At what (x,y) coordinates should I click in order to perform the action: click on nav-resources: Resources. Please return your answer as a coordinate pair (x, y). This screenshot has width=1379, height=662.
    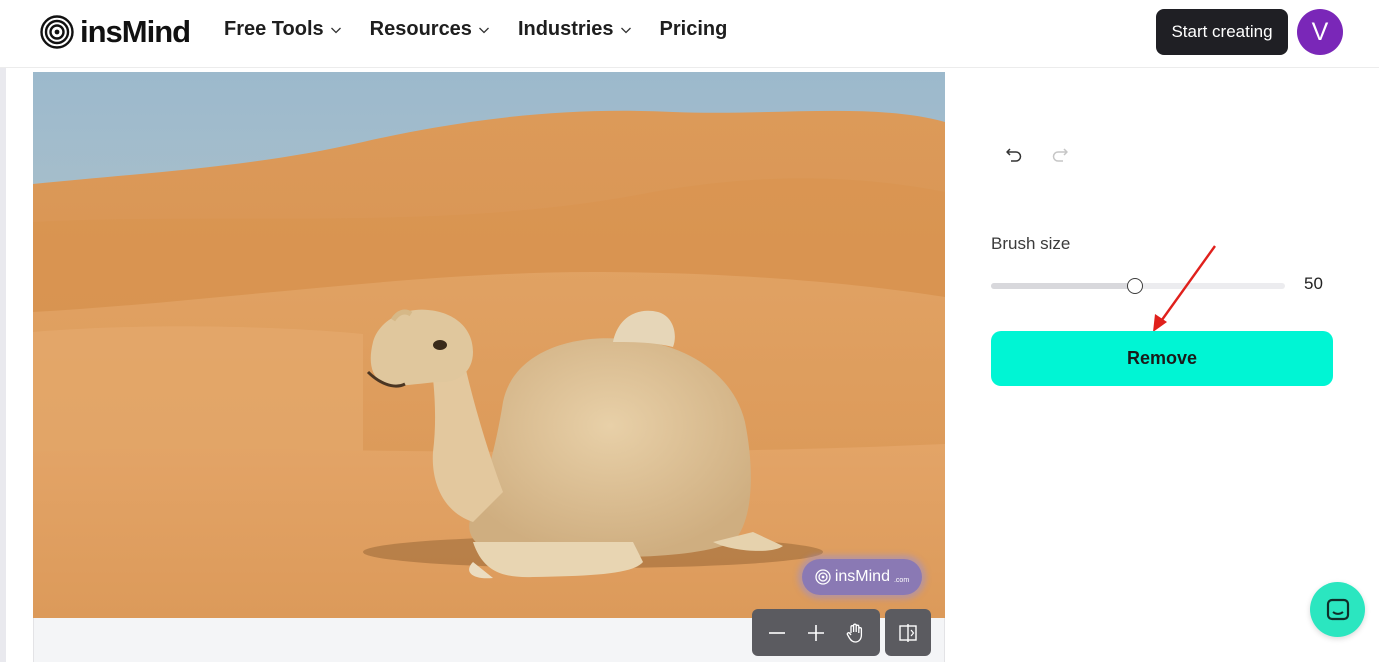
    Looking at the image, I should click on (430, 29).